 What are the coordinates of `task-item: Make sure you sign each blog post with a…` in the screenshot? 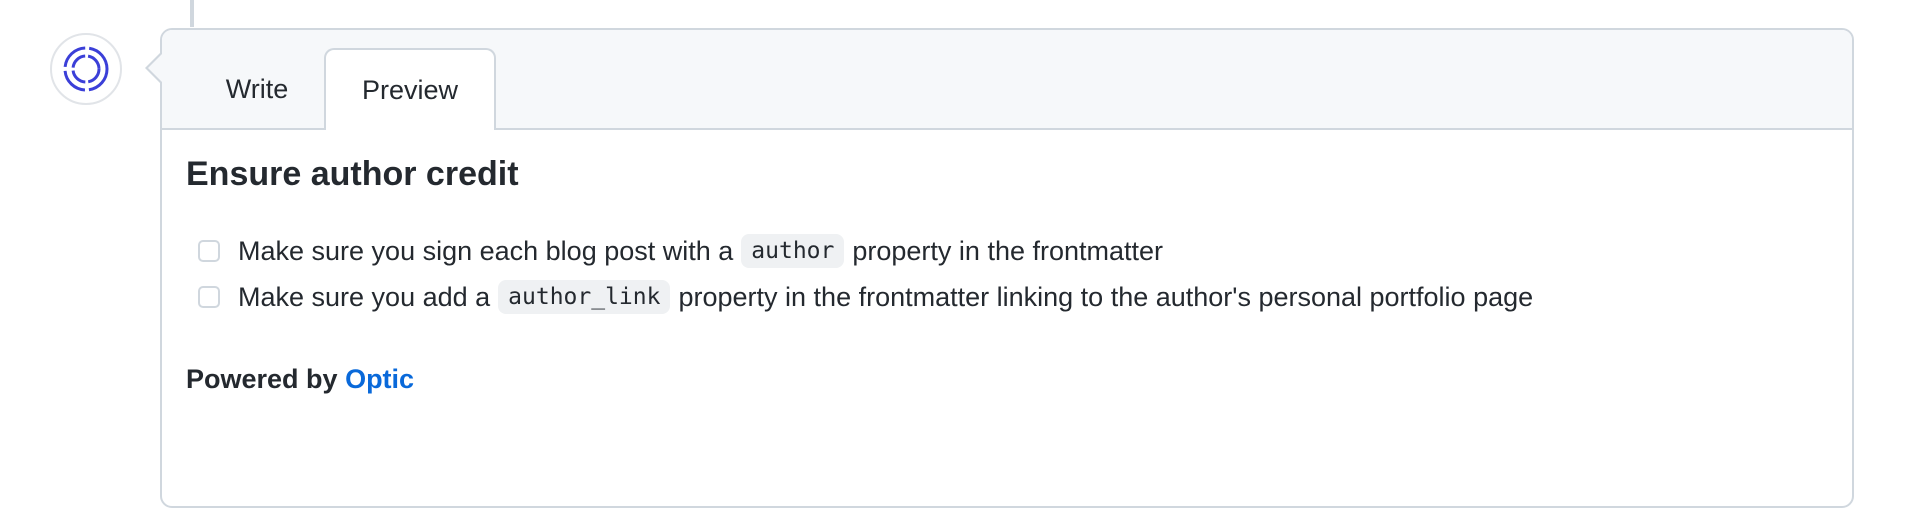 It's located at (1007, 251).